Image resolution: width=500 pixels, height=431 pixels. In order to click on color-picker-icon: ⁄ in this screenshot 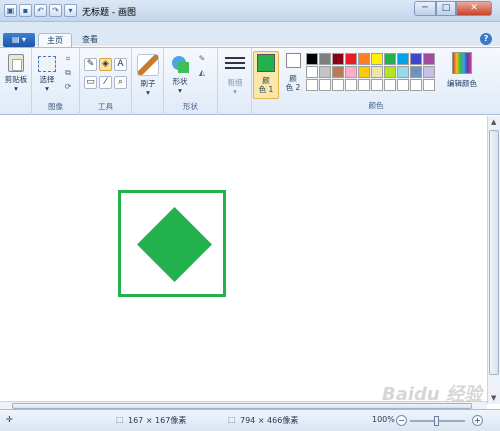, I will do `click(105, 82)`.